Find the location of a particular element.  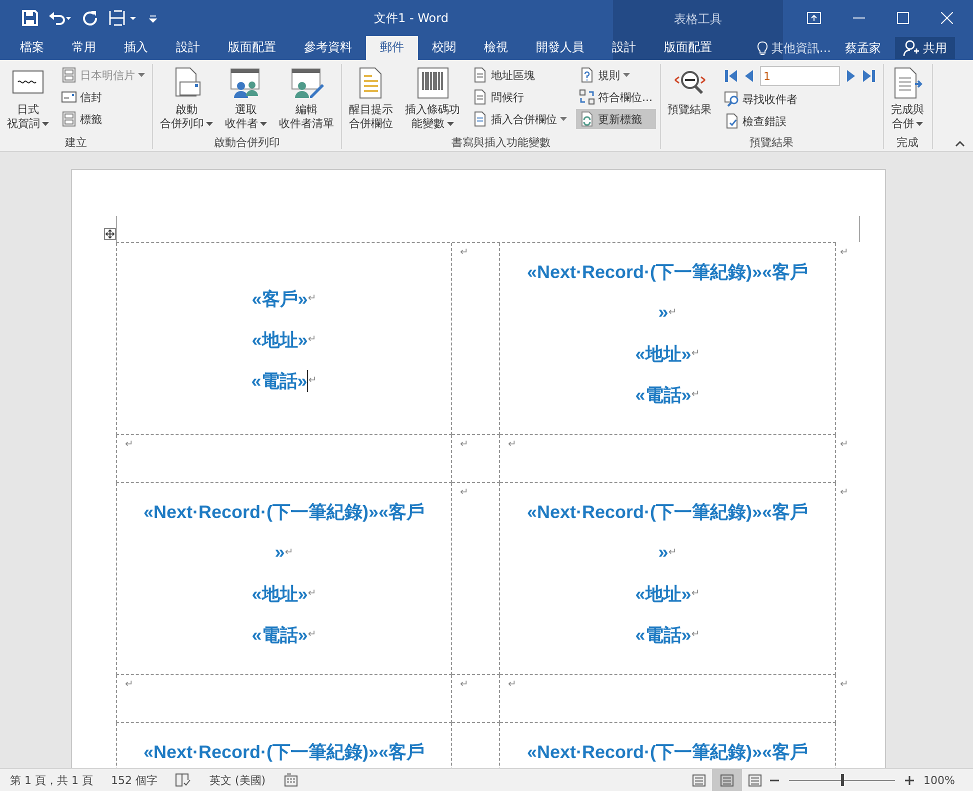

page-count: 第 1 頁，共 1 頁 is located at coordinates (51, 780).